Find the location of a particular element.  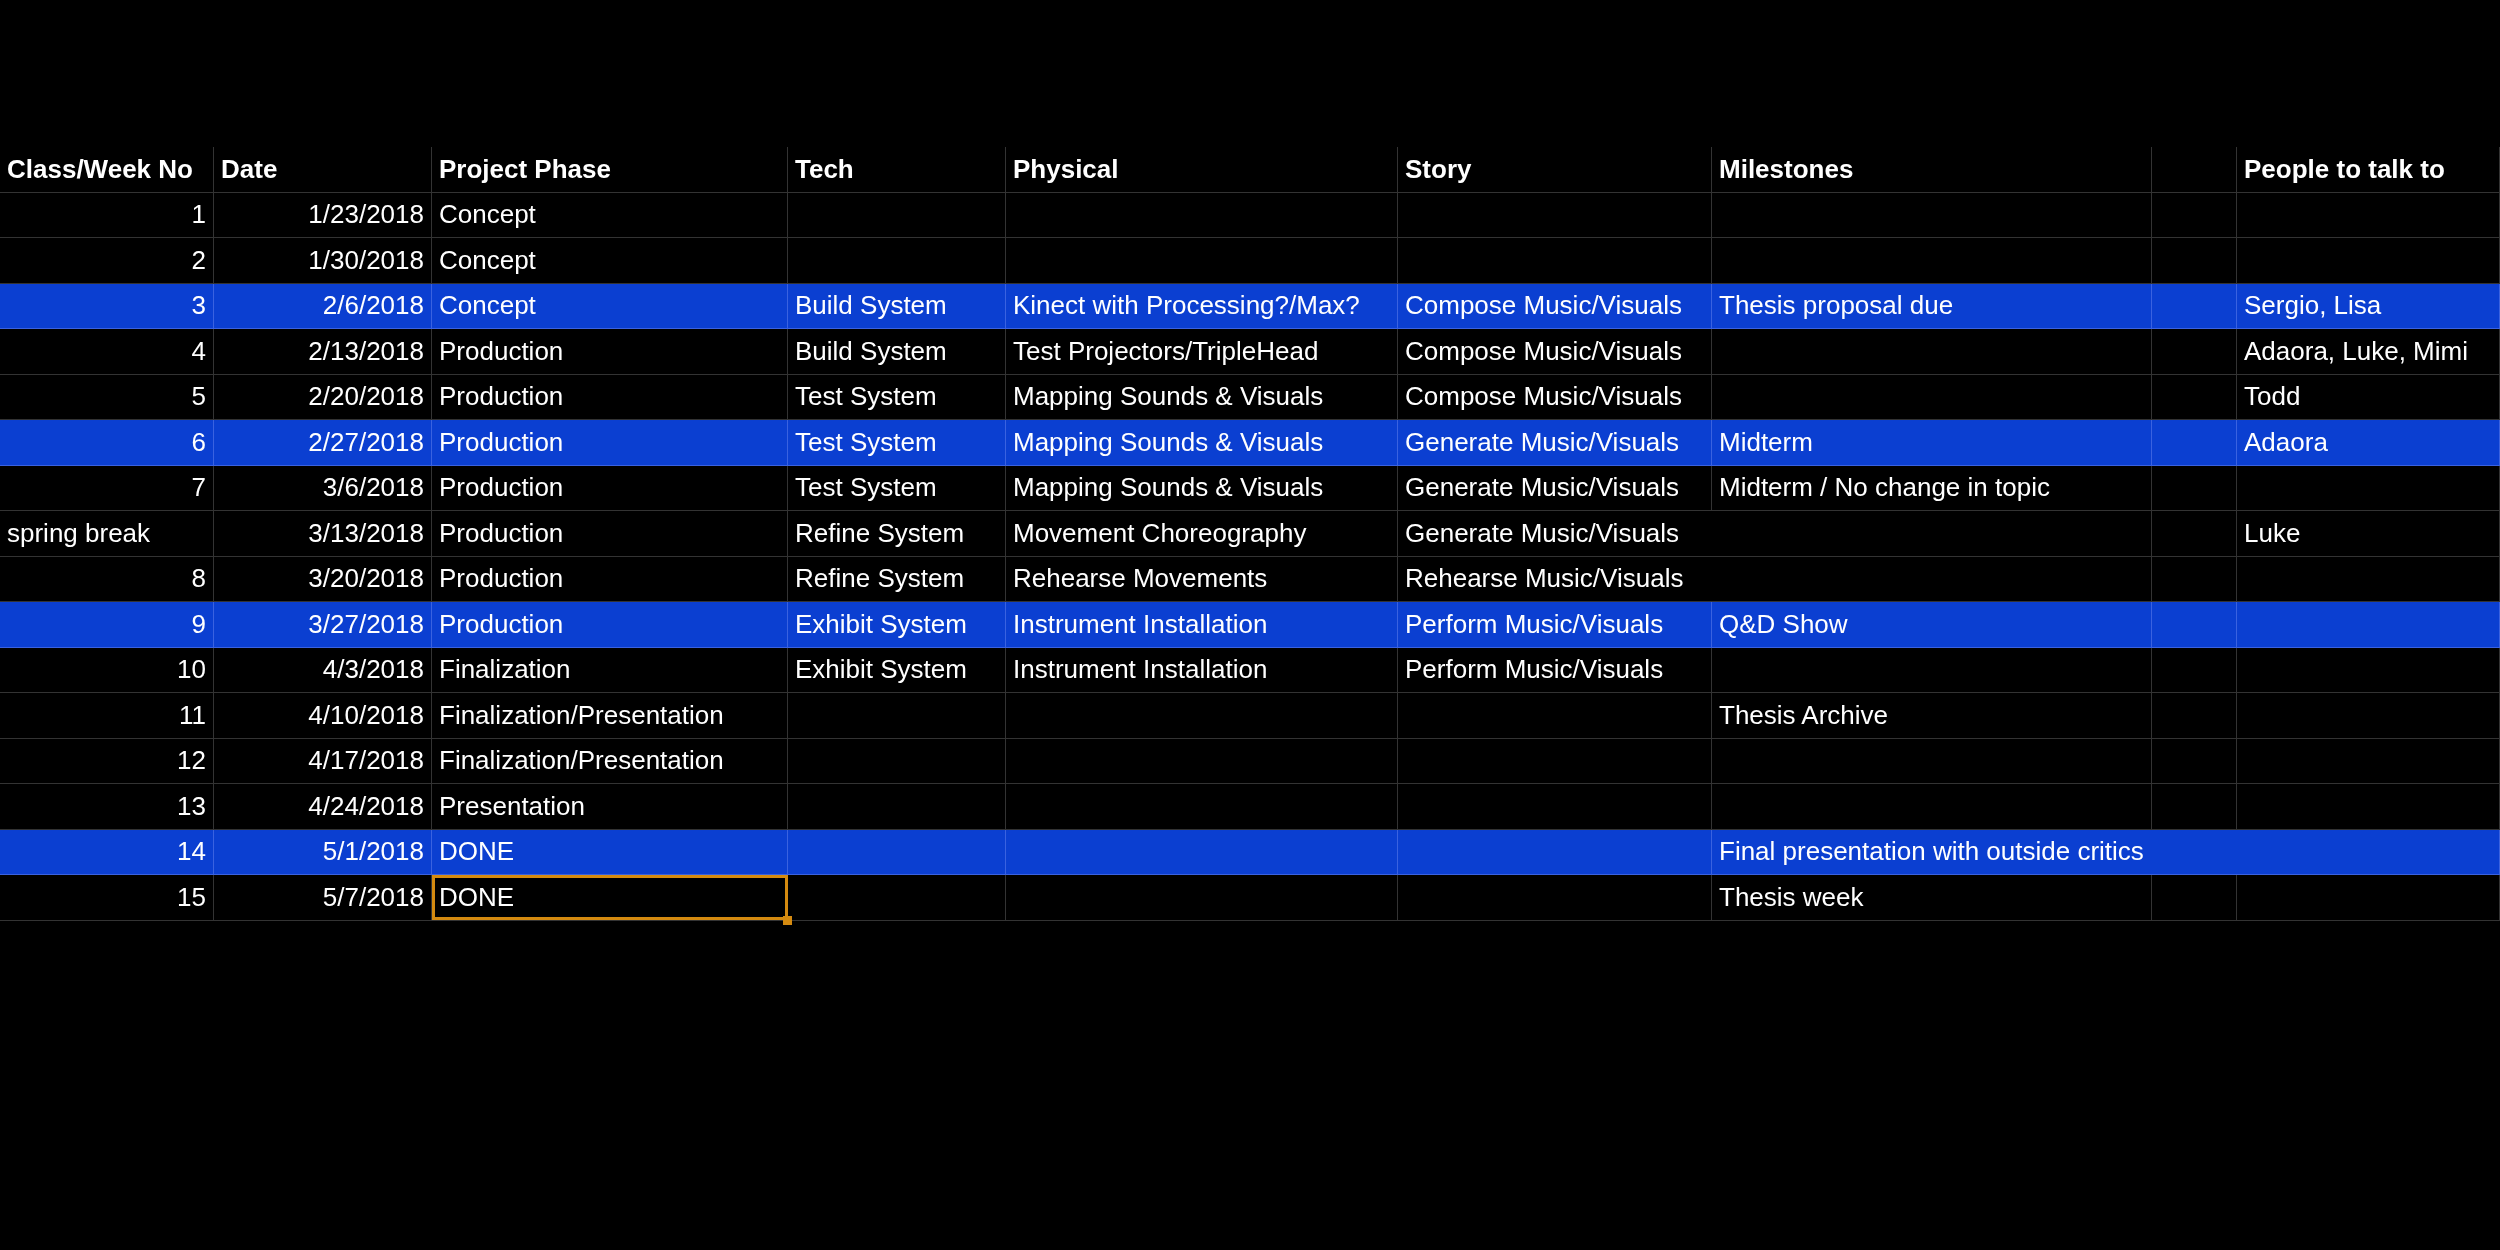

week-number-cell: 12 is located at coordinates (107, 760).